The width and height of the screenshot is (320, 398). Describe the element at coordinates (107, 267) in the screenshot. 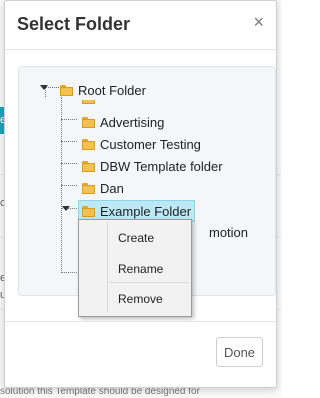

I see `menu-gutter` at that location.